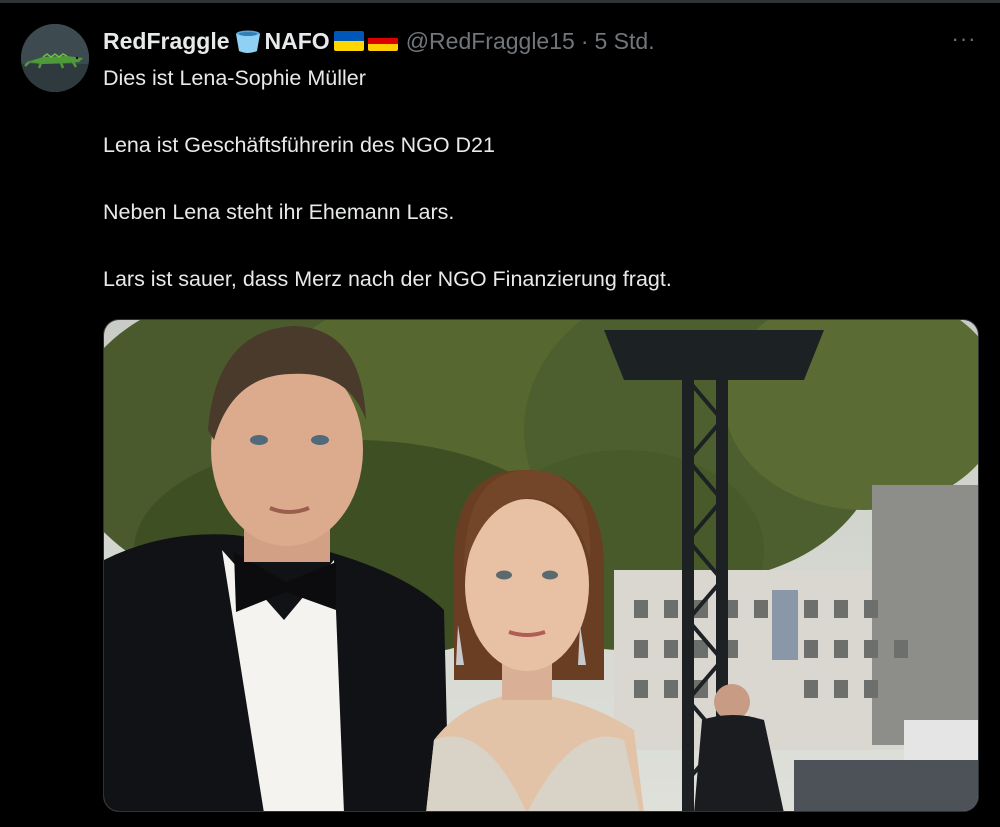 This screenshot has width=1000, height=827. What do you see at coordinates (624, 41) in the screenshot?
I see `timestamp: 5 Std.` at bounding box center [624, 41].